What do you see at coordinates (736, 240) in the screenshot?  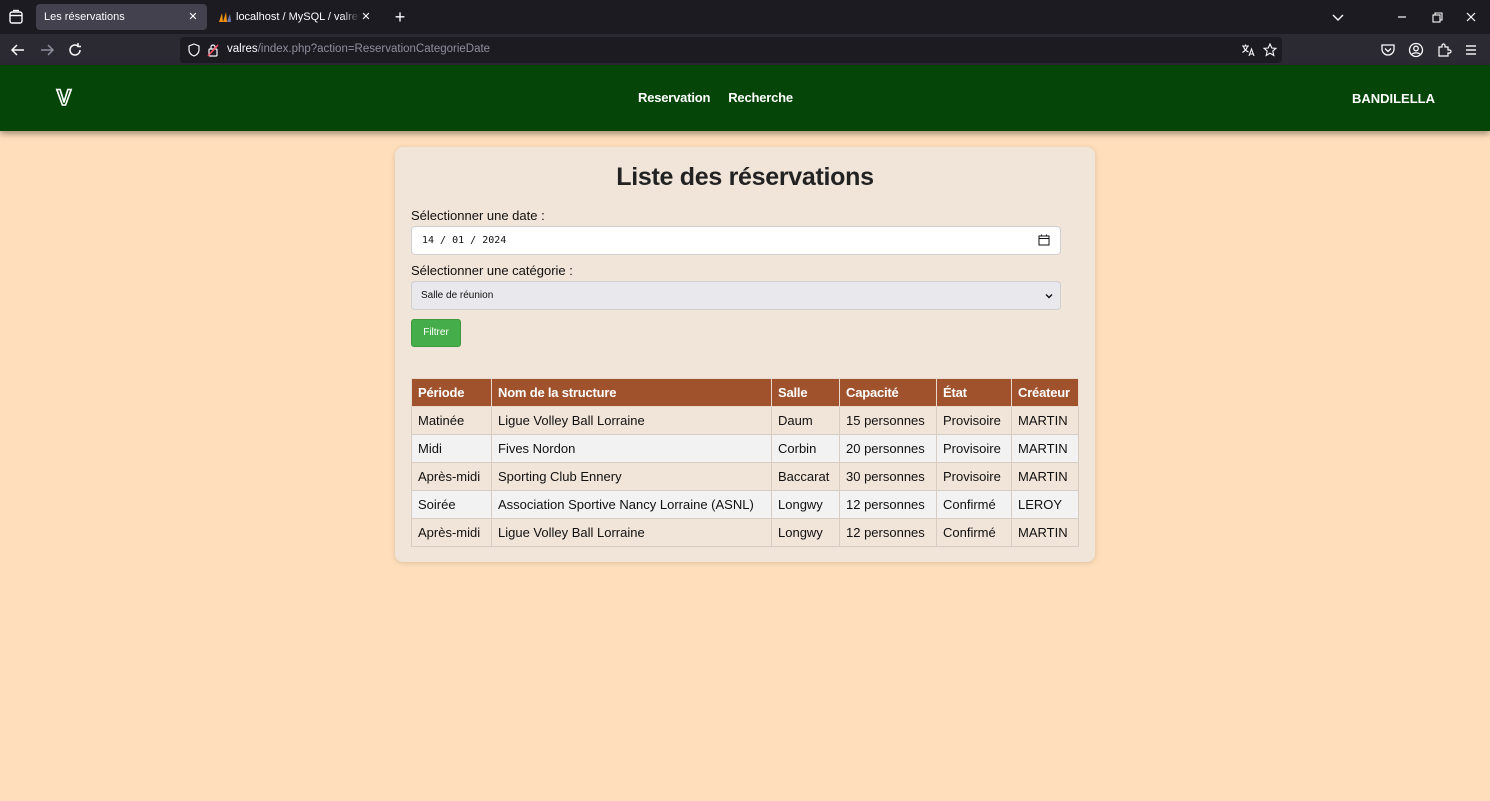 I see `date-input: 14 / 01 / 2024` at bounding box center [736, 240].